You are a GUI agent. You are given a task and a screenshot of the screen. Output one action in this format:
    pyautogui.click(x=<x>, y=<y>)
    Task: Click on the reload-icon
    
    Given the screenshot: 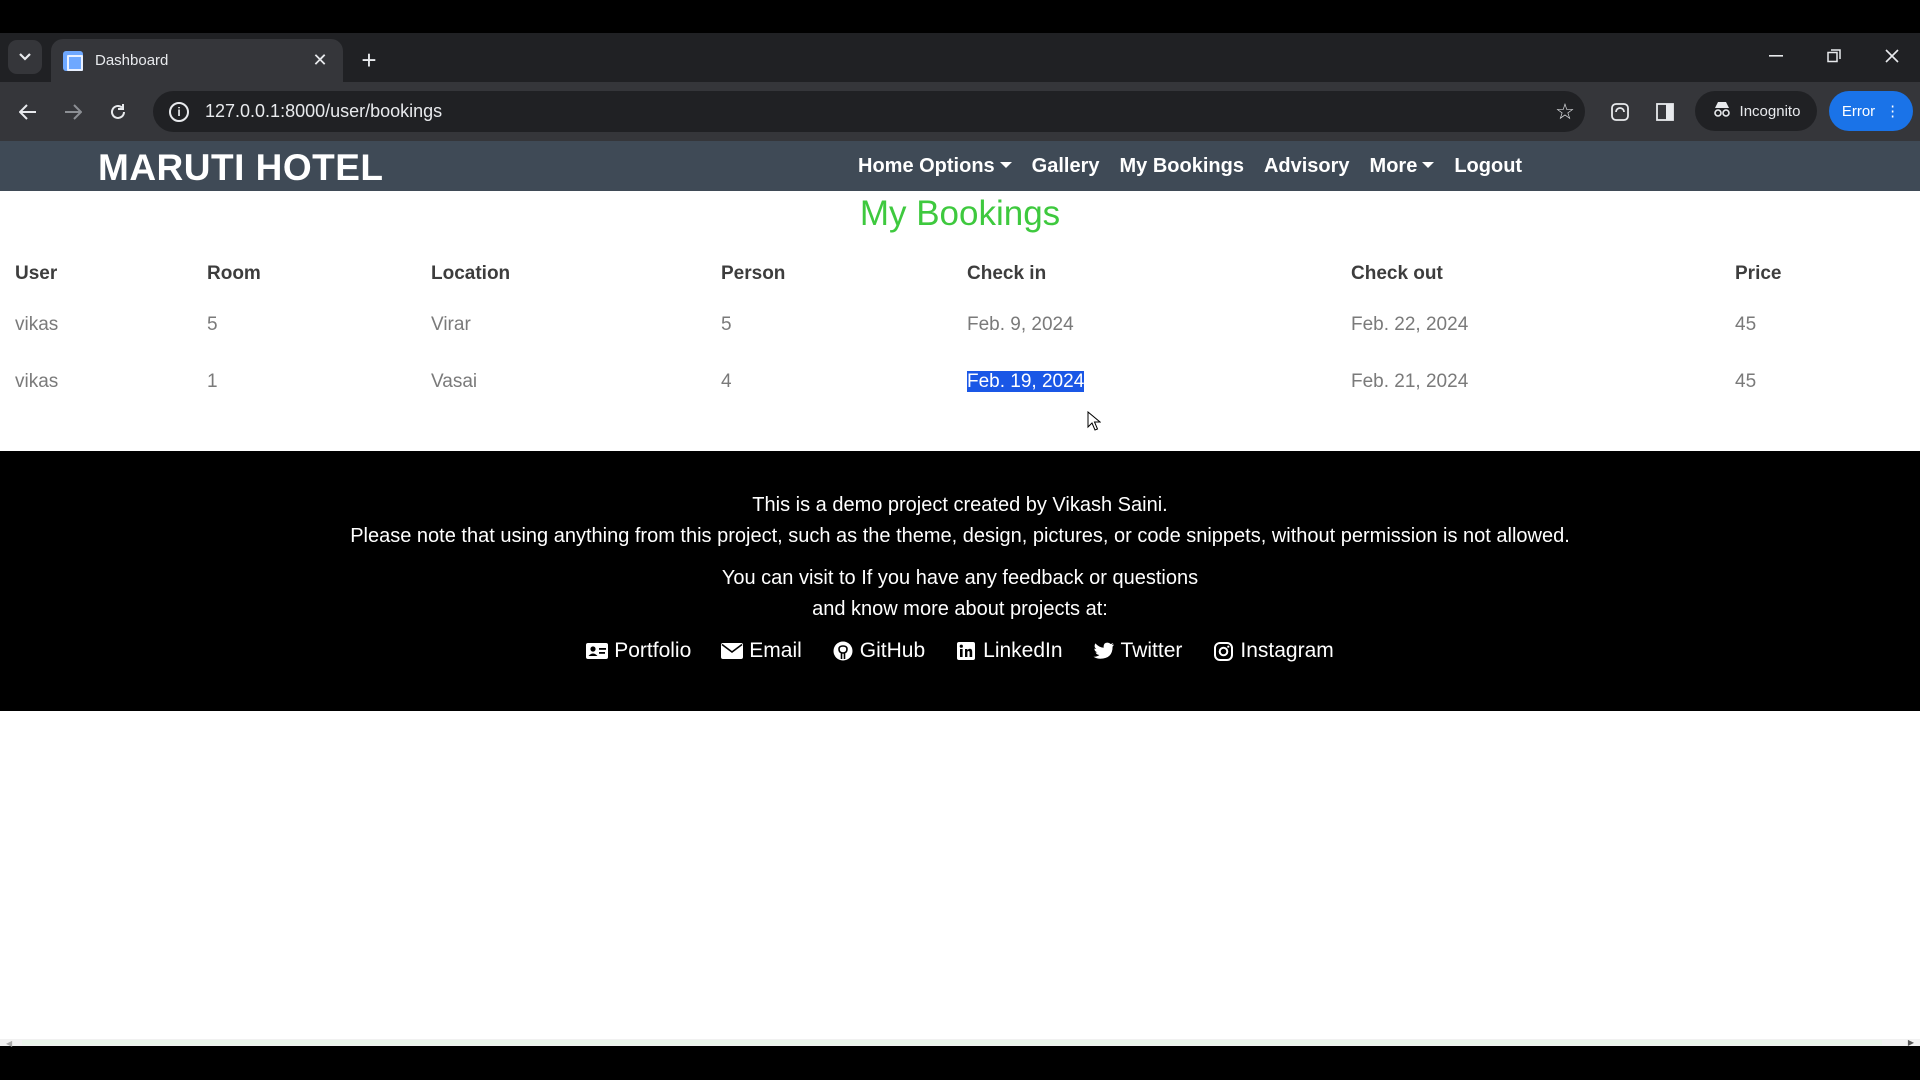 What is the action you would take?
    pyautogui.click(x=118, y=112)
    